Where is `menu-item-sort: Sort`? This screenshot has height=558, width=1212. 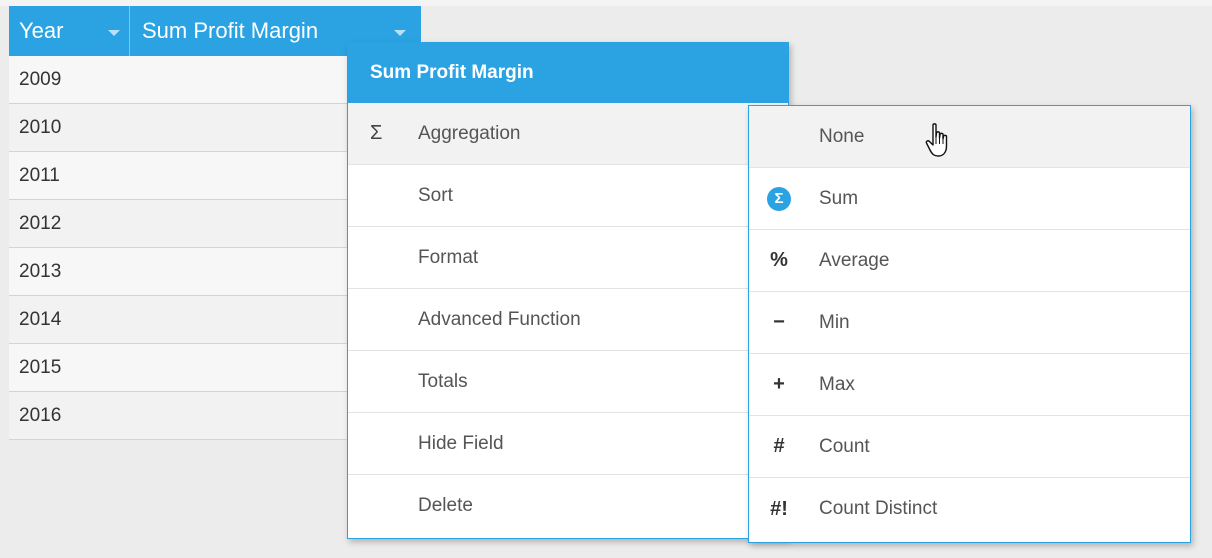 menu-item-sort: Sort is located at coordinates (568, 196).